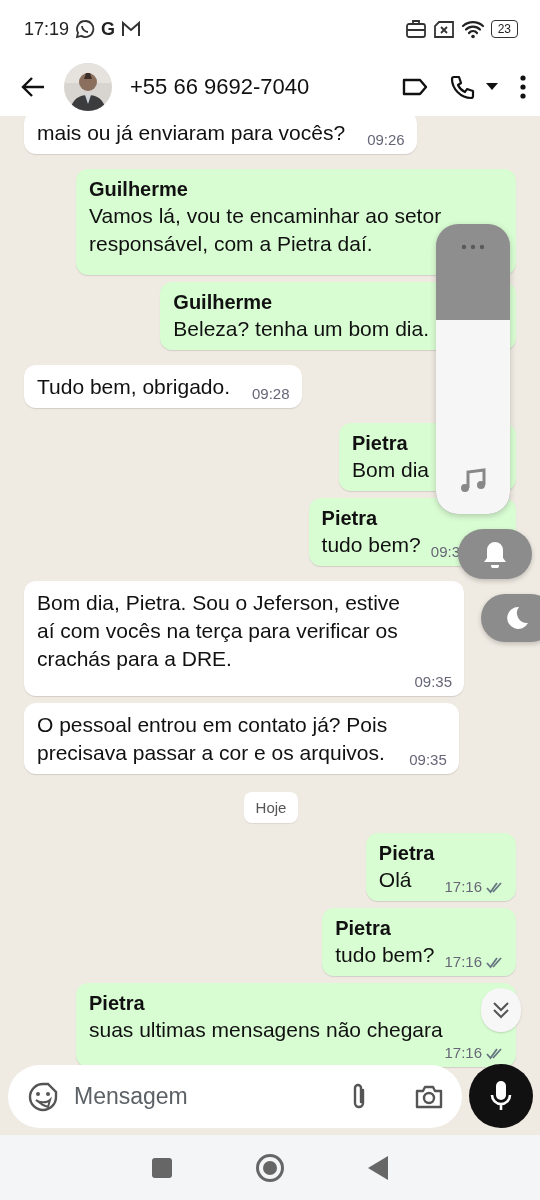 Image resolution: width=540 pixels, height=1200 pixels. What do you see at coordinates (501, 1010) in the screenshot?
I see `double-chevron-down-icon` at bounding box center [501, 1010].